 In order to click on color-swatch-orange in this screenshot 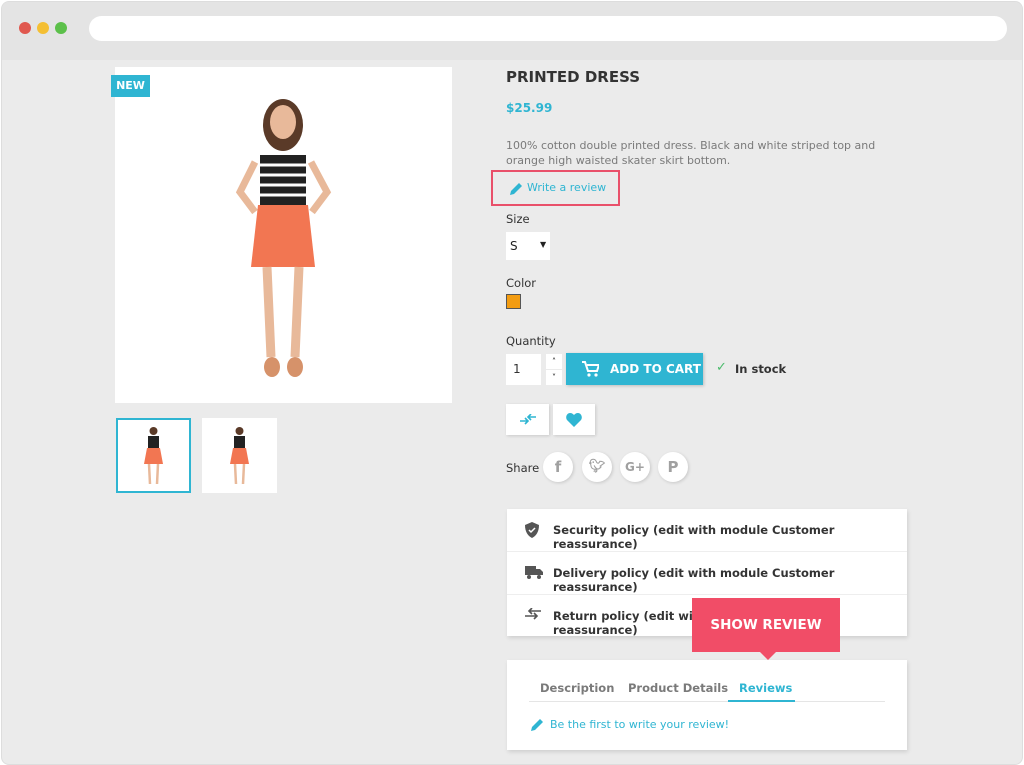, I will do `click(513, 301)`.